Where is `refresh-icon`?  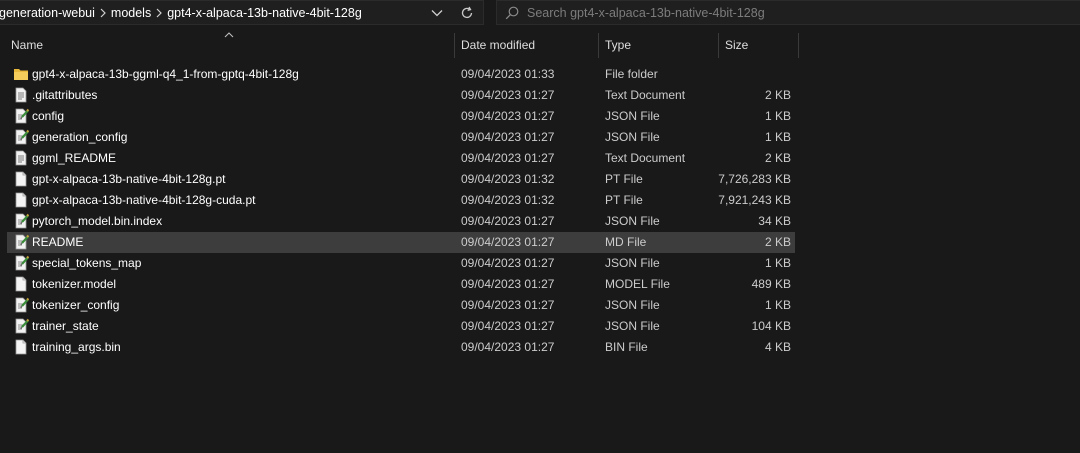
refresh-icon is located at coordinates (467, 12).